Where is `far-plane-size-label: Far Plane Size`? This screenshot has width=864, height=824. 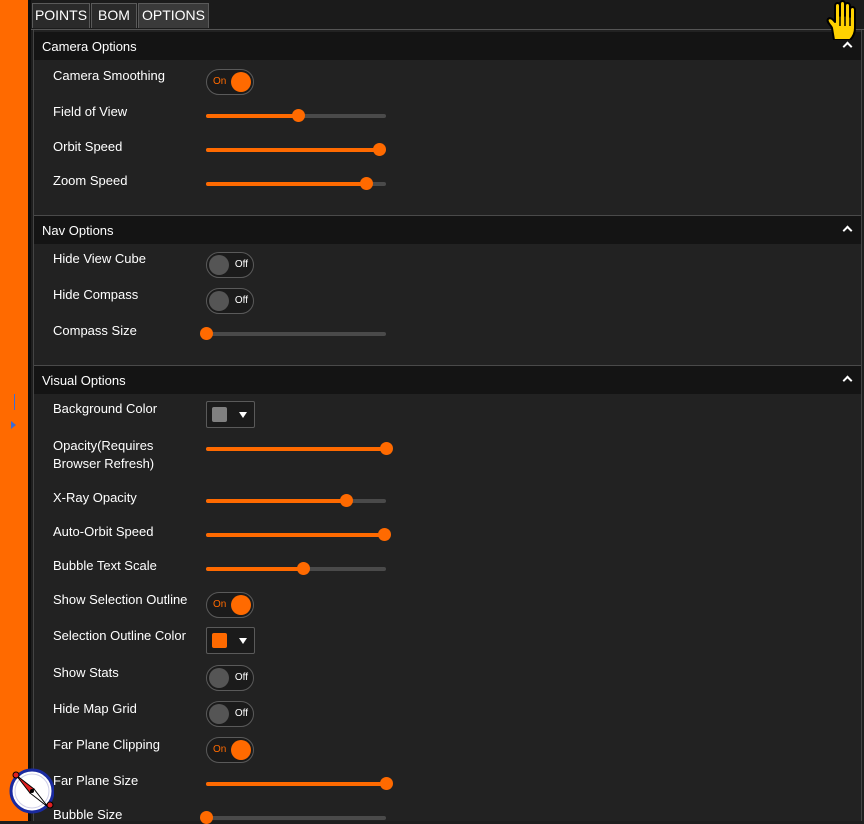 far-plane-size-label: Far Plane Size is located at coordinates (96, 780).